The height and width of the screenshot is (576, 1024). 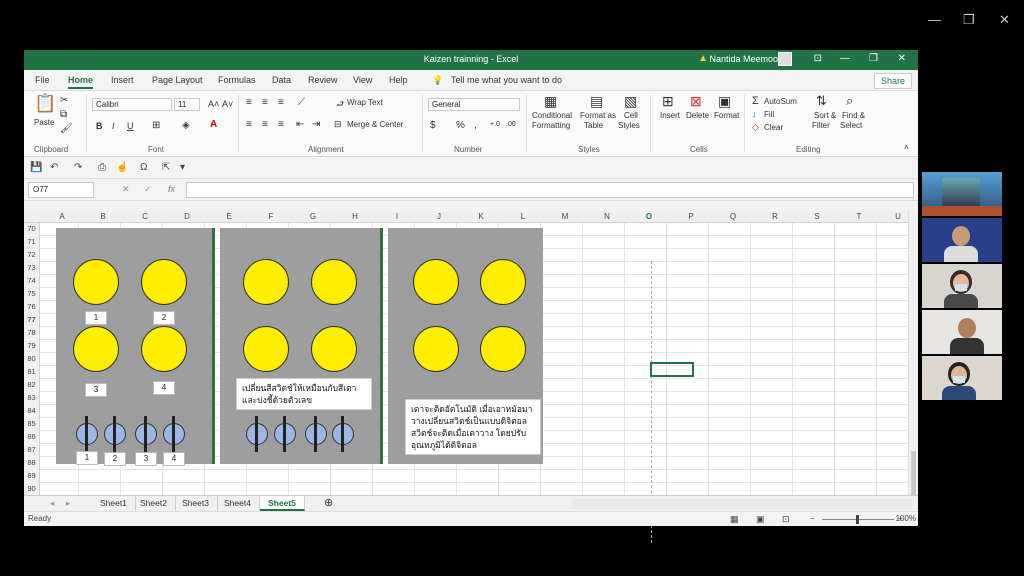 What do you see at coordinates (301, 102) in the screenshot?
I see `orientation-icon: ⟋` at bounding box center [301, 102].